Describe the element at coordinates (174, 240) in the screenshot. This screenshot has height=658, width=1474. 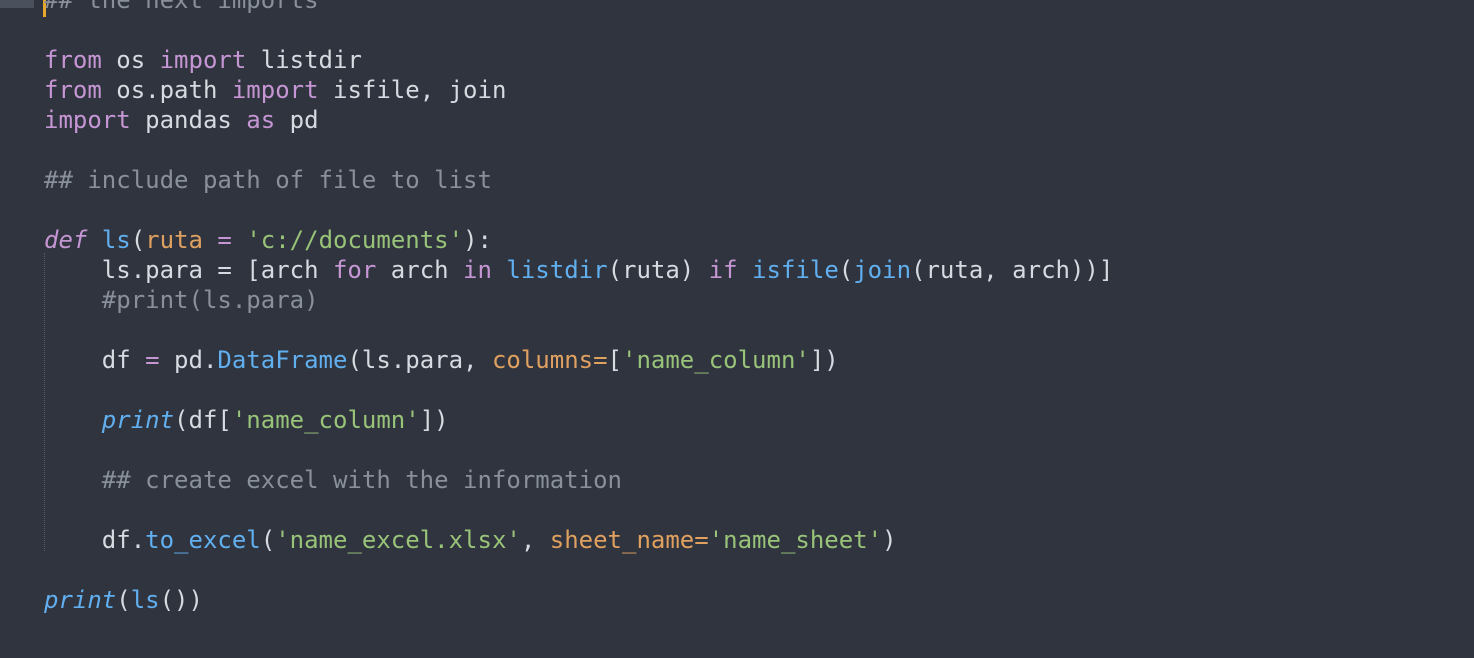
I see `code-token-param: ruta` at that location.